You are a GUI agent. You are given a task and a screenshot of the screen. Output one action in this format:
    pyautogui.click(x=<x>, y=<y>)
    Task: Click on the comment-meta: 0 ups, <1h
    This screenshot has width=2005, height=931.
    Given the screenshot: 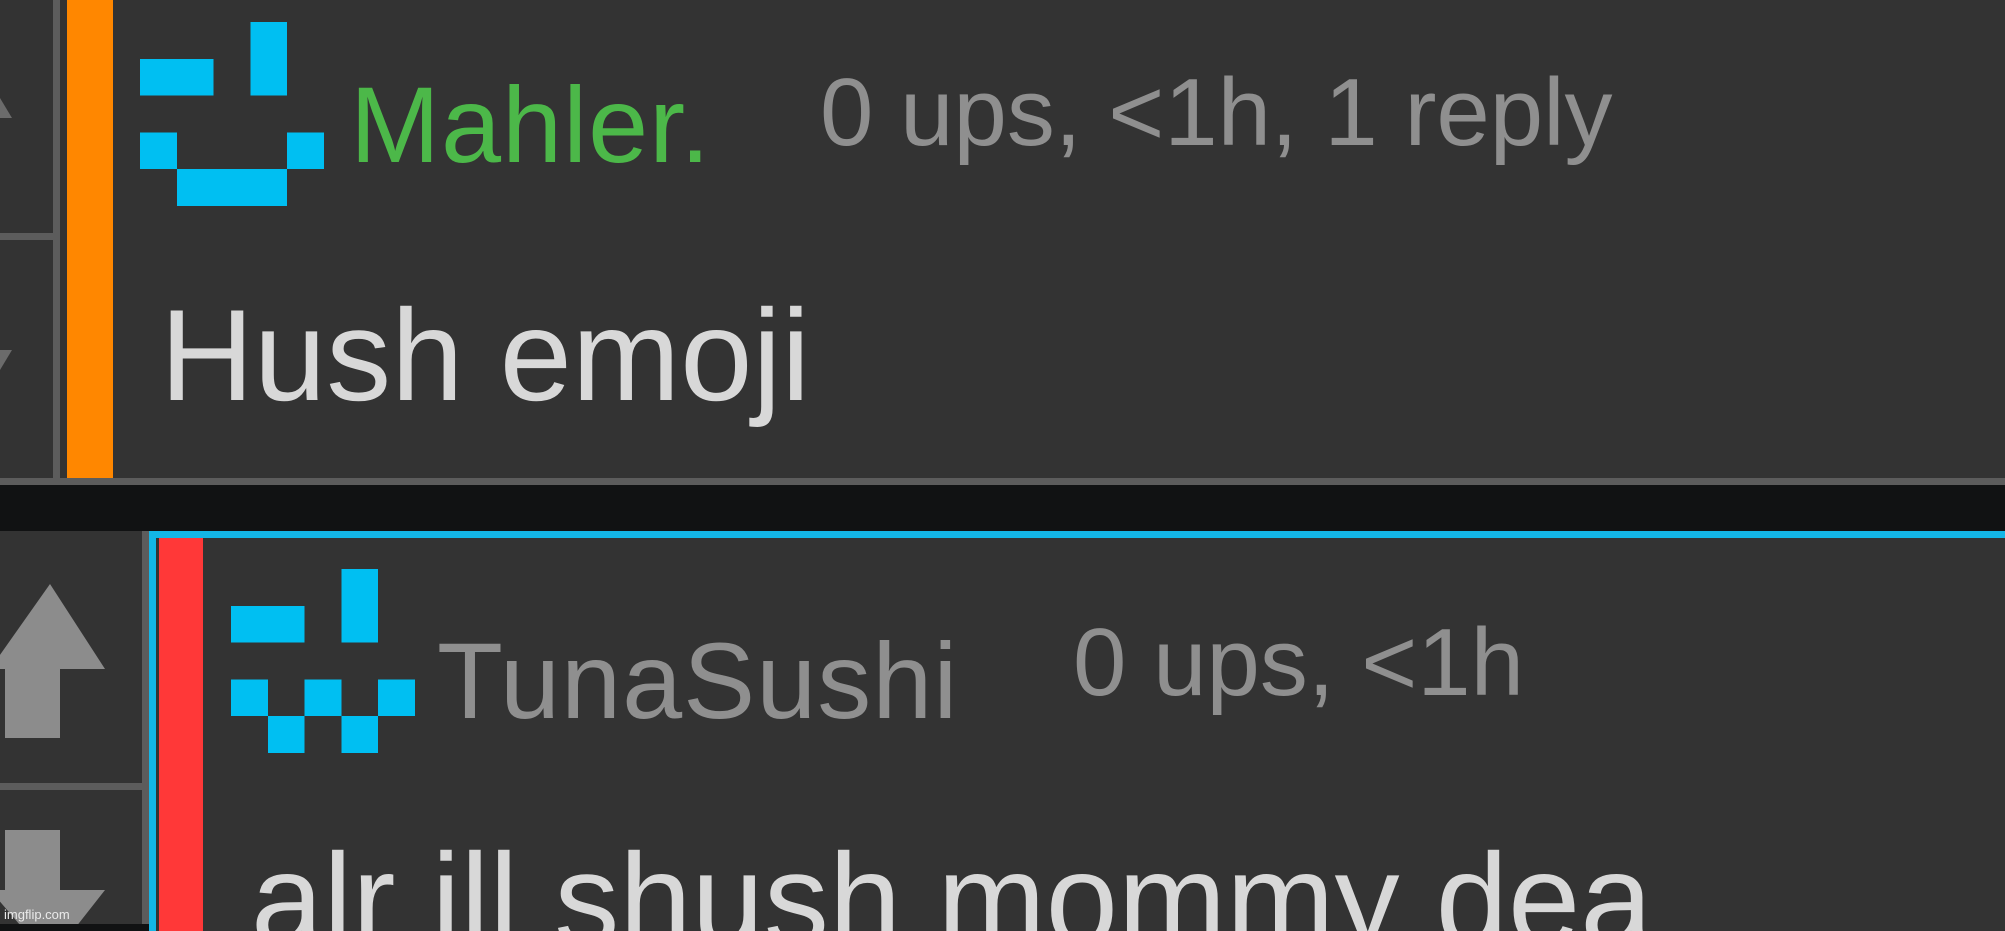 What is the action you would take?
    pyautogui.click(x=1299, y=662)
    